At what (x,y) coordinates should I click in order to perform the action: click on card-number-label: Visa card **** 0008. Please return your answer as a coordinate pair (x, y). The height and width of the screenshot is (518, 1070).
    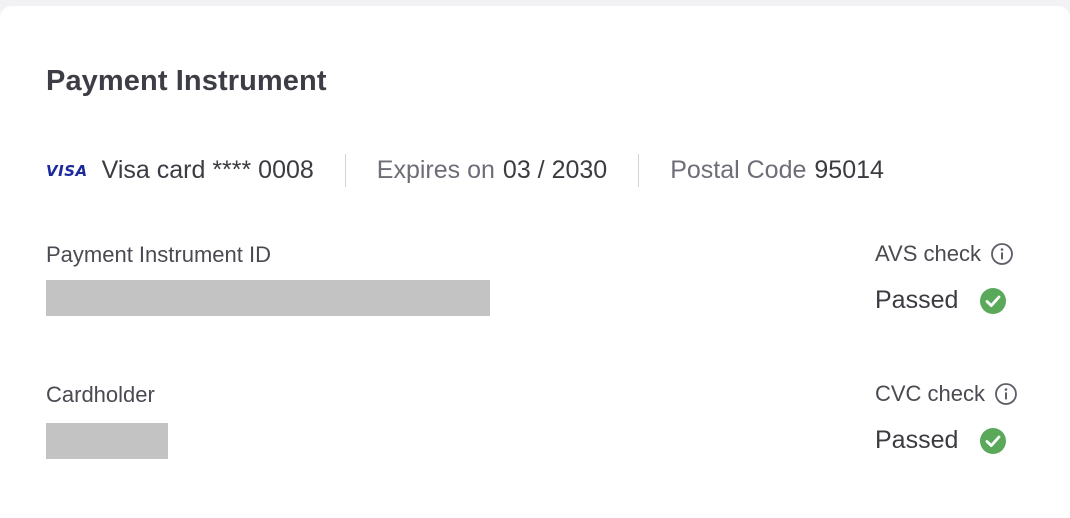
    Looking at the image, I should click on (207, 169).